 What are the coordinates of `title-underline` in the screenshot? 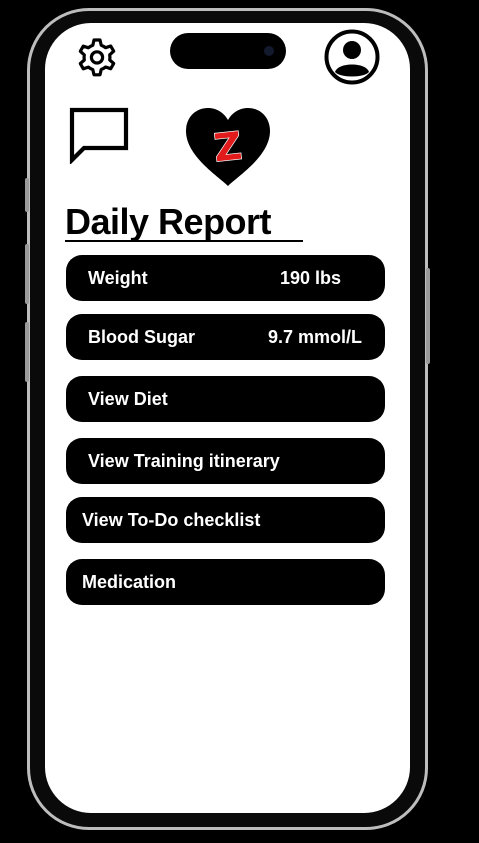 It's located at (184, 241).